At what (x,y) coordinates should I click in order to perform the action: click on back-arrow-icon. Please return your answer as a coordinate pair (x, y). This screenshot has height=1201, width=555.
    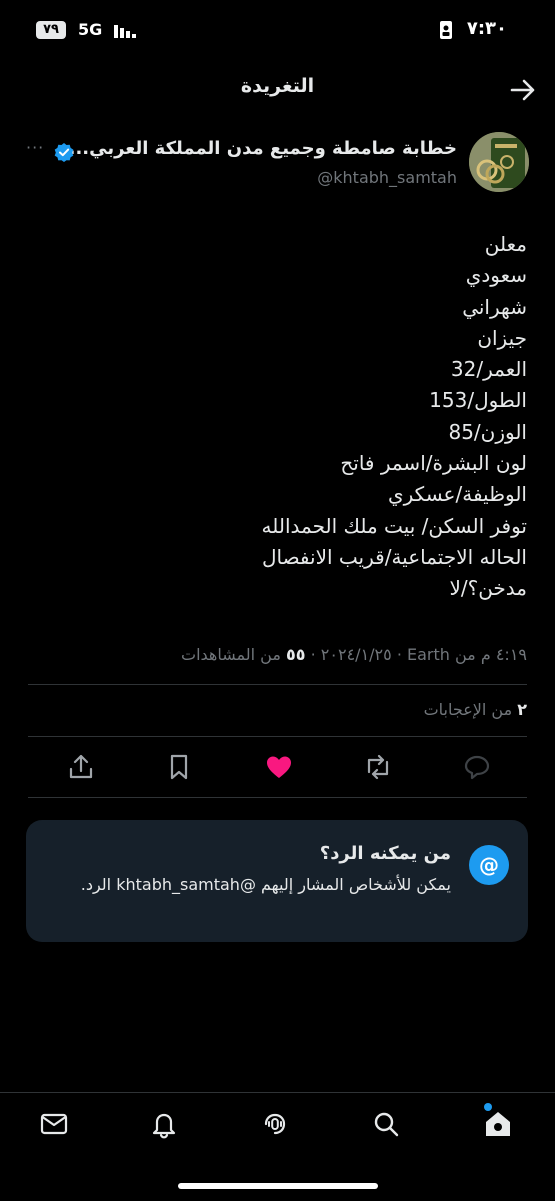
    Looking at the image, I should click on (523, 90).